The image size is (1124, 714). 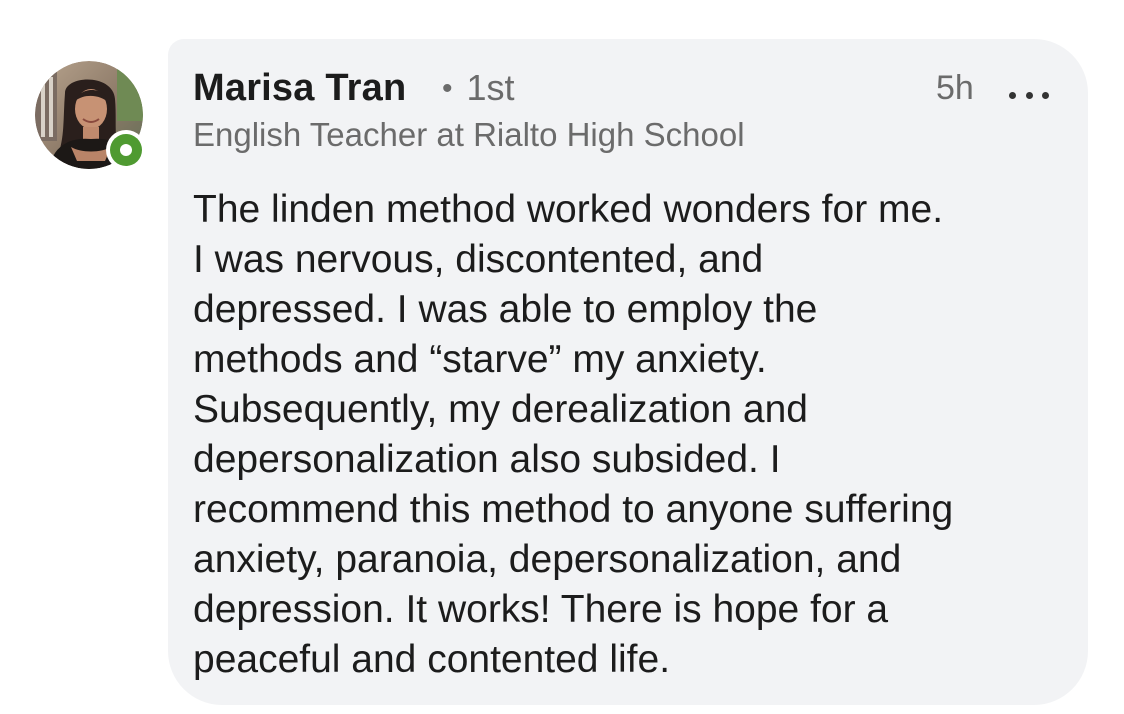 I want to click on more-horizontal-icon, so click(x=1029, y=95).